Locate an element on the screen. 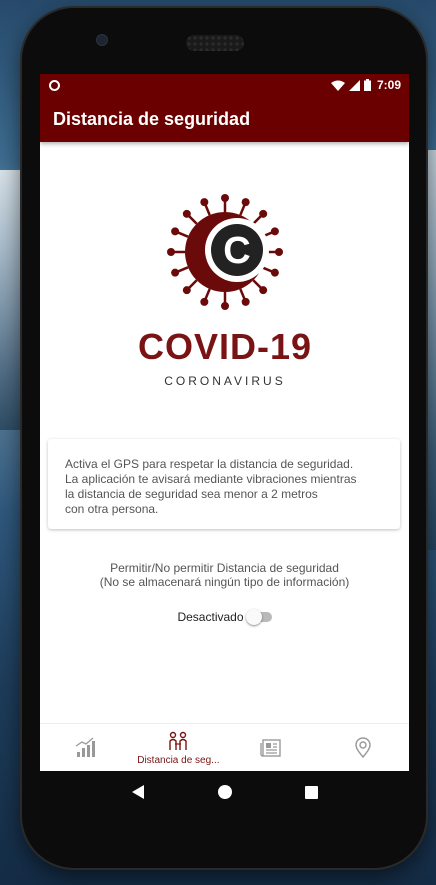 The image size is (436, 885). back-icon is located at coordinates (138, 792).